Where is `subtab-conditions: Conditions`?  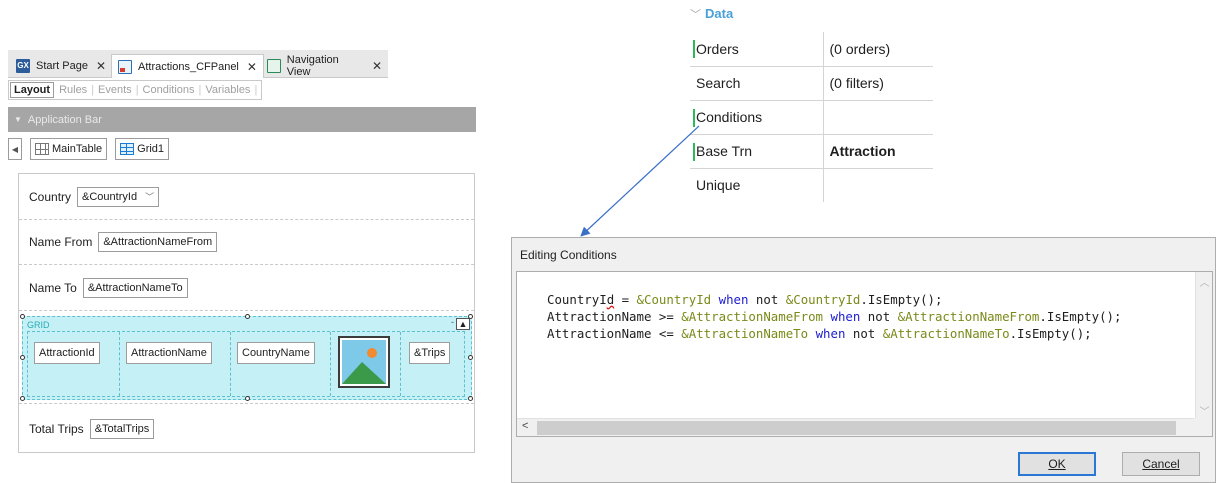
subtab-conditions: Conditions is located at coordinates (169, 90).